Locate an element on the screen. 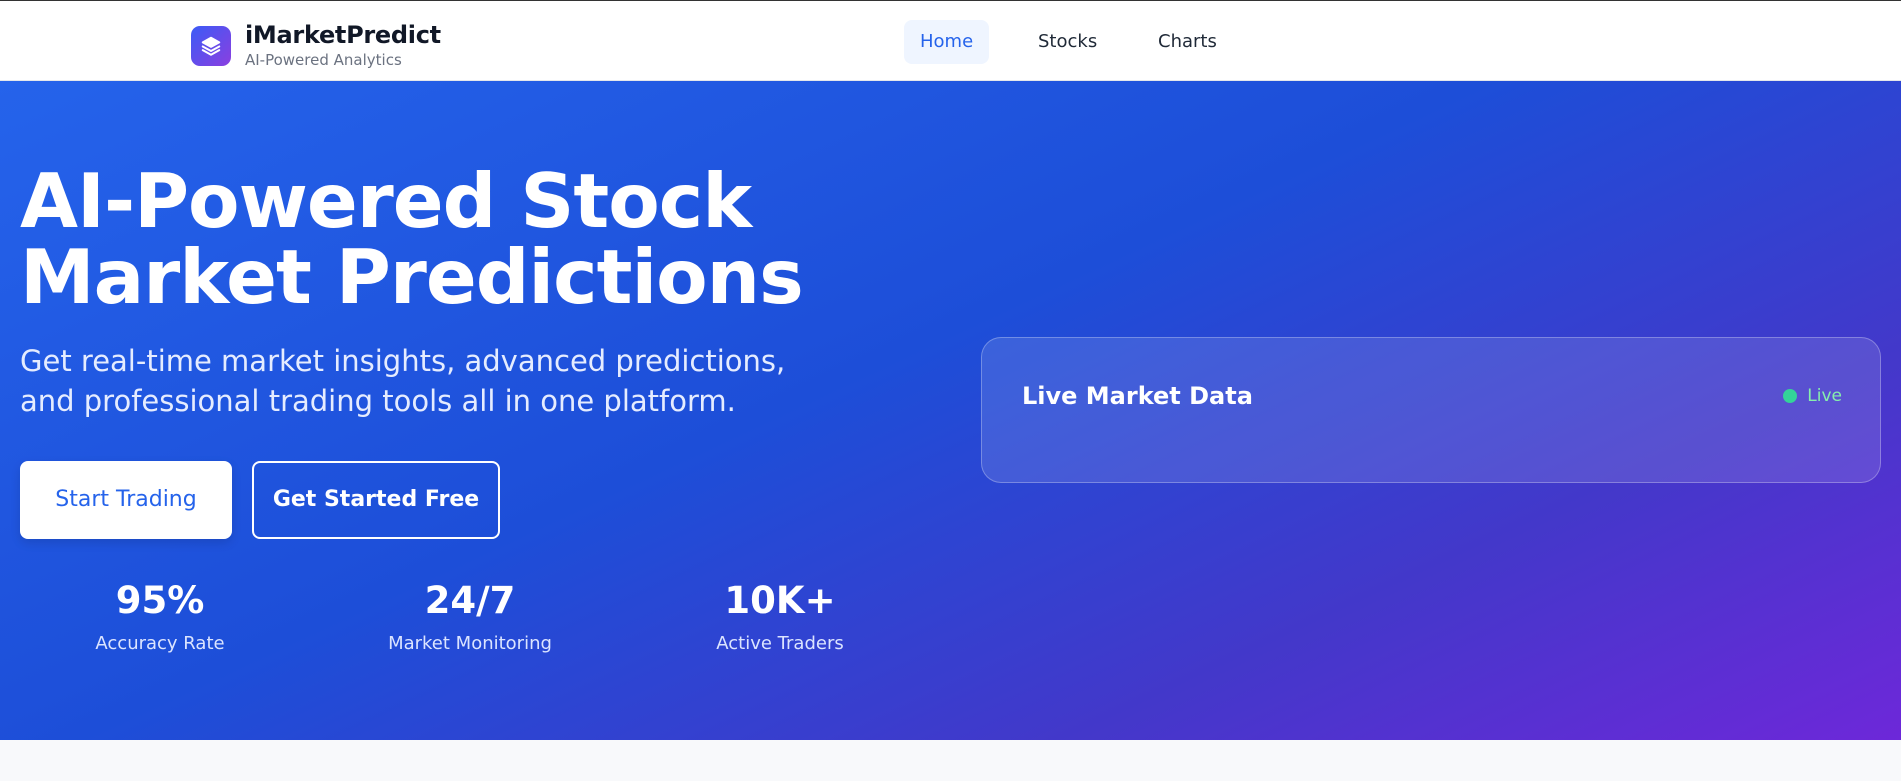 This screenshot has height=781, width=1901. stat-monitoring: 24/7 Market Monitoring is located at coordinates (470, 616).